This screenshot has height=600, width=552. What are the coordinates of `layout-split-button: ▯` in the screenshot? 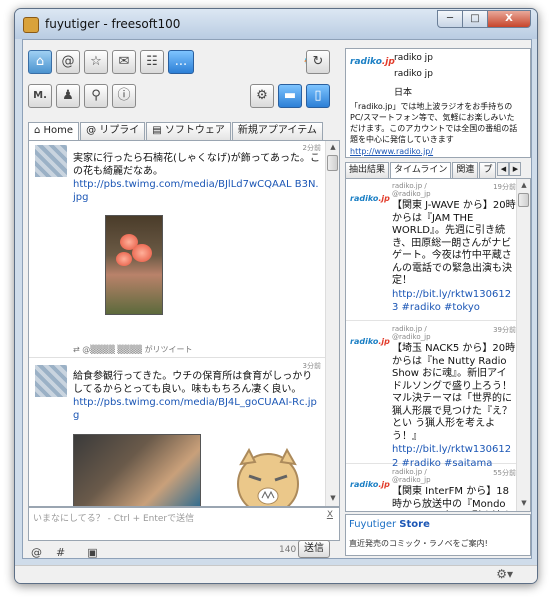 It's located at (318, 96).